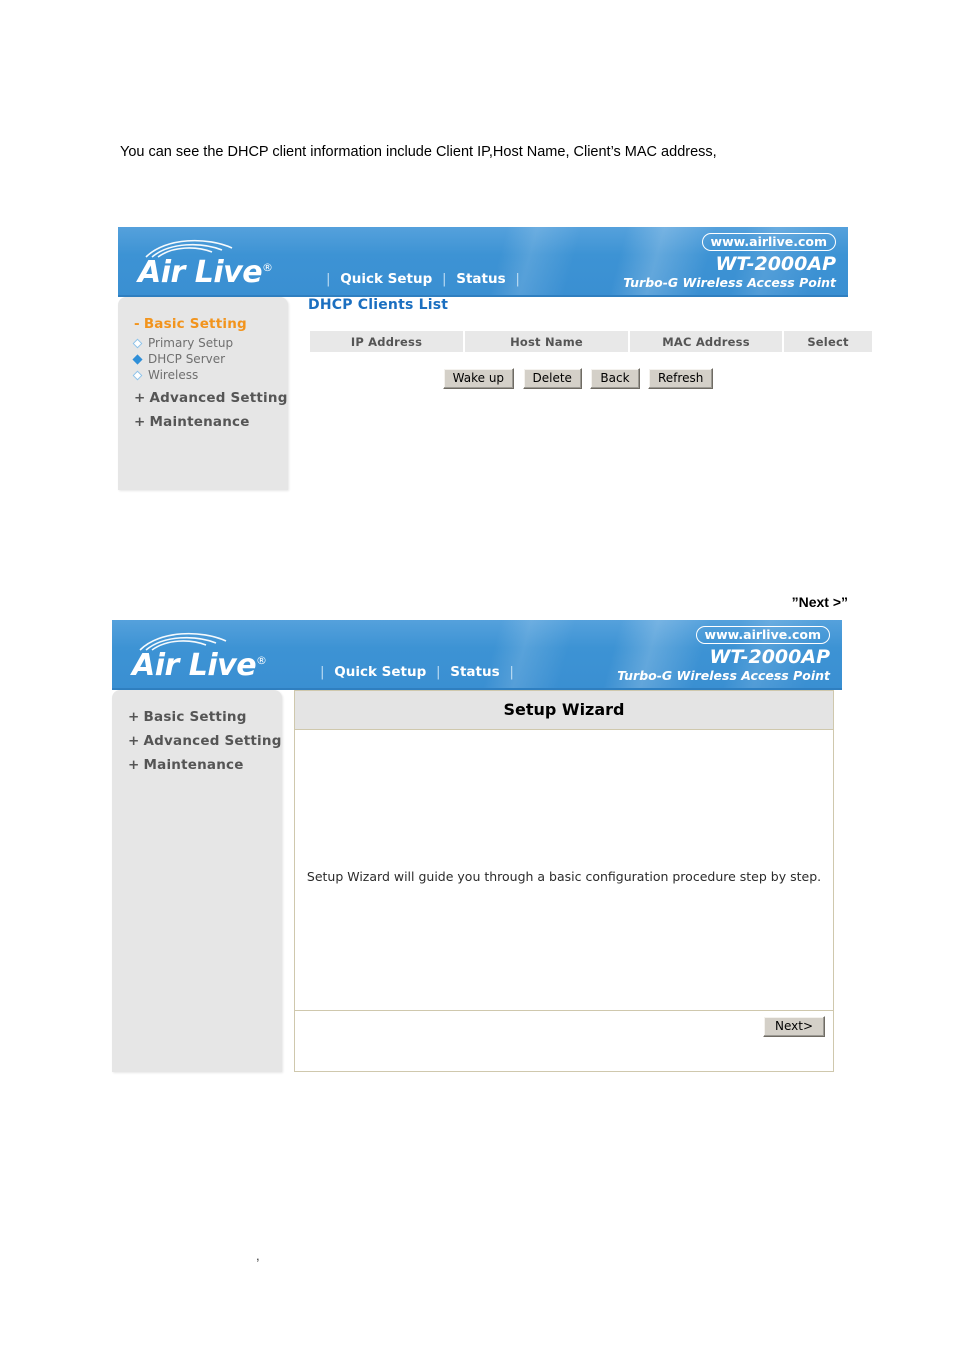 The height and width of the screenshot is (1350, 954). What do you see at coordinates (134, 717) in the screenshot?
I see `sidebar-marker-basic-setting: +` at bounding box center [134, 717].